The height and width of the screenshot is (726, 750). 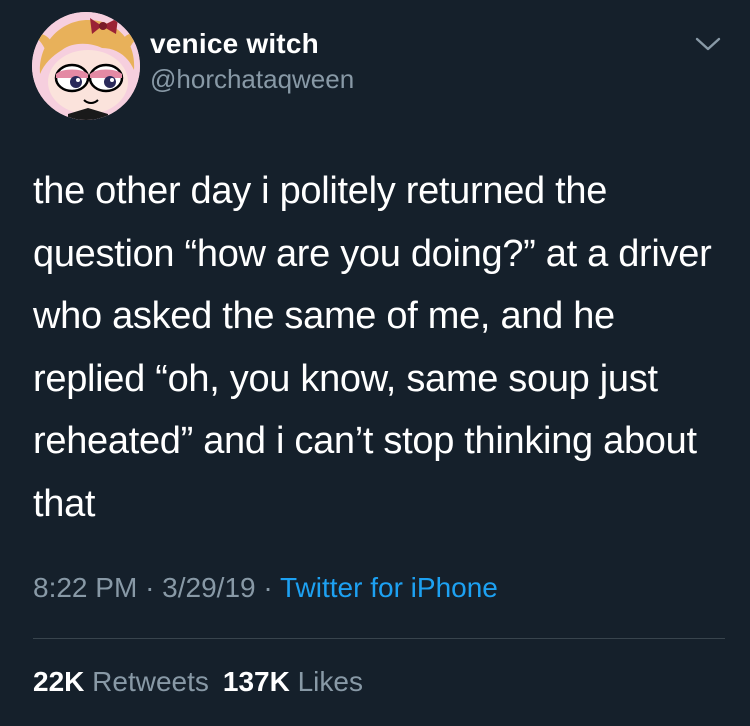 I want to click on tweet-metadata: 8:22 PM · 3/29/19 · Twitter for iPhone, so click(x=265, y=588).